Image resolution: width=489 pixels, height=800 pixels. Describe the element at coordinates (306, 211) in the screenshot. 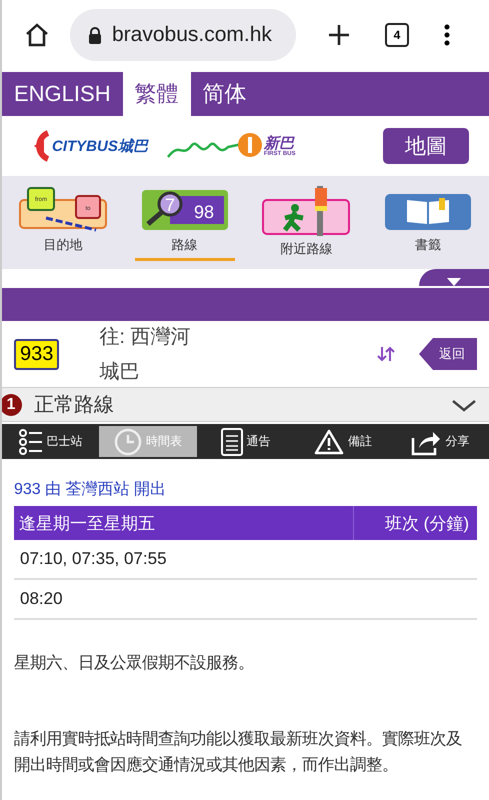

I see `walking-figure-icon` at that location.